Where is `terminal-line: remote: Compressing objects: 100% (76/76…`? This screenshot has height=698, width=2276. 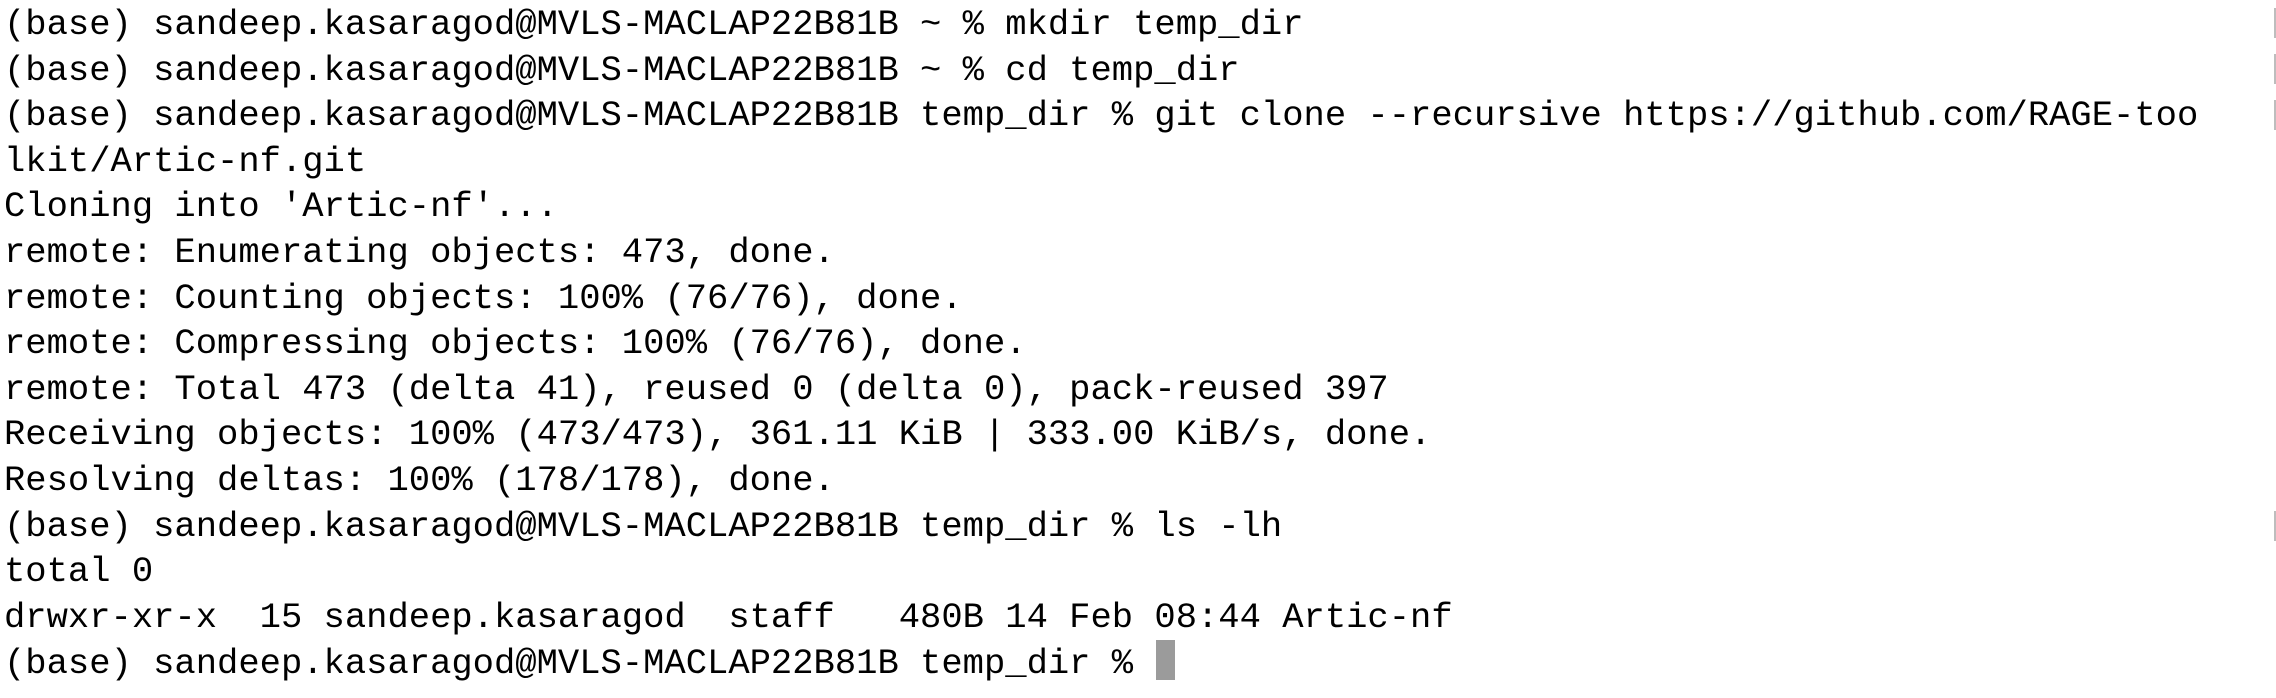 terminal-line: remote: Compressing objects: 100% (76/76… is located at coordinates (515, 344).